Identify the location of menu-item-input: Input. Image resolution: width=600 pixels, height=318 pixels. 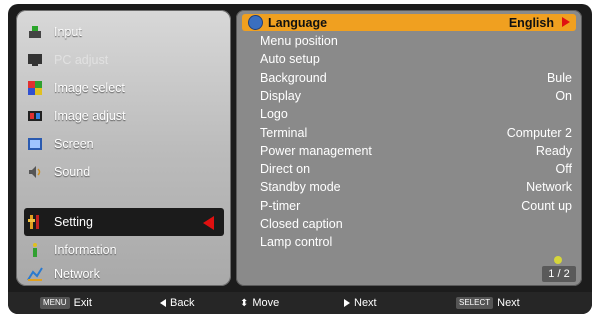
(123, 32).